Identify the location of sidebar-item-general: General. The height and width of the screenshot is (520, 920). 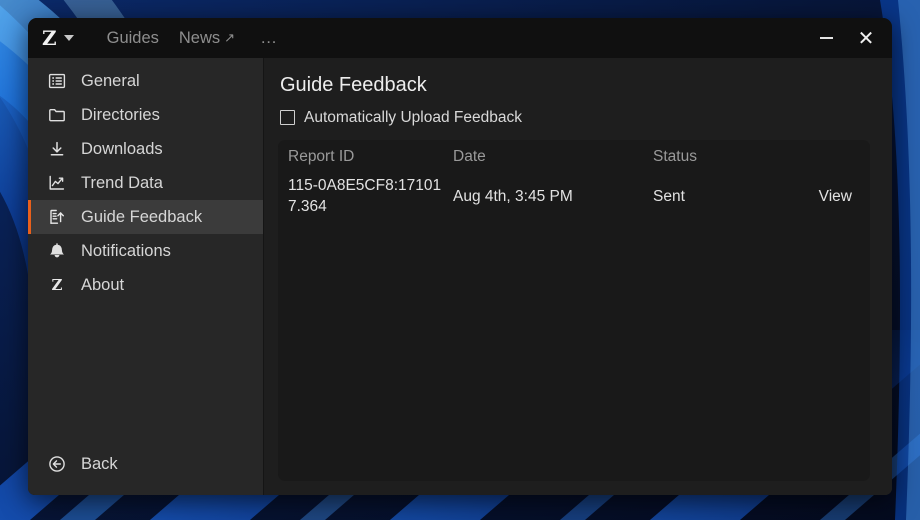
(145, 81).